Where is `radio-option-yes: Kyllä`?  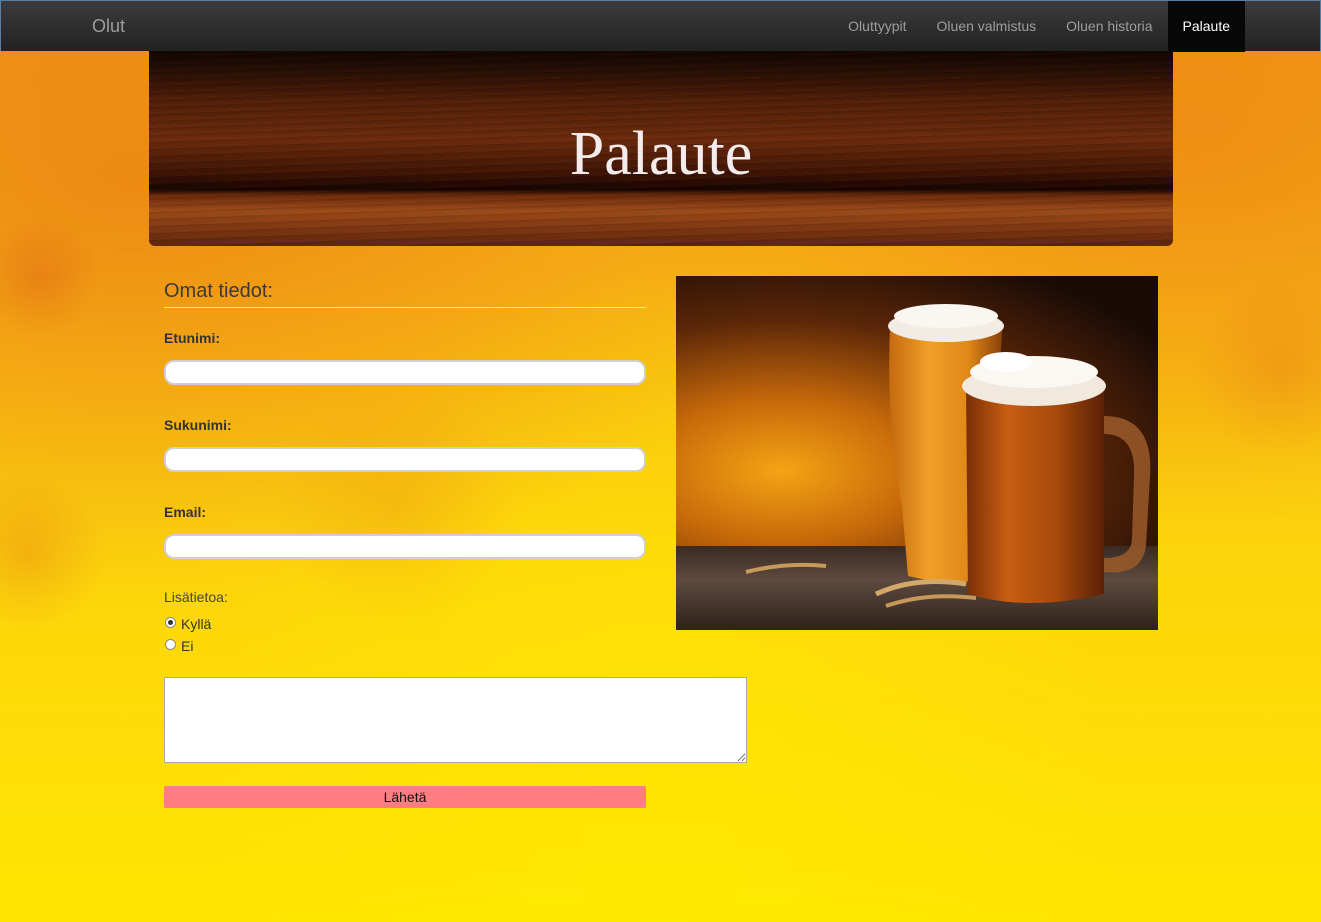
radio-option-yes: Kyllä is located at coordinates (455, 624).